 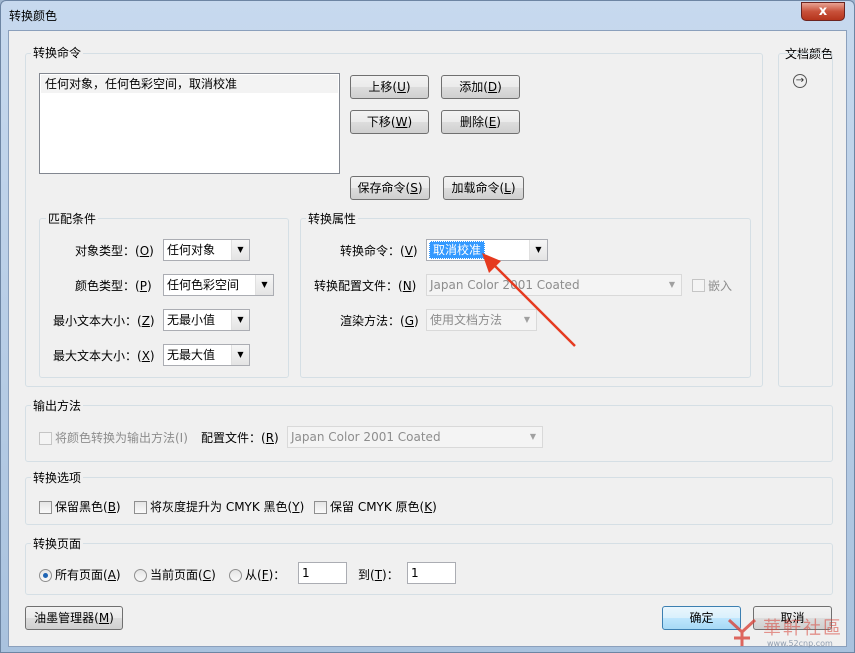 I want to click on conversion-attributes-label: 转换属性, so click(x=332, y=219).